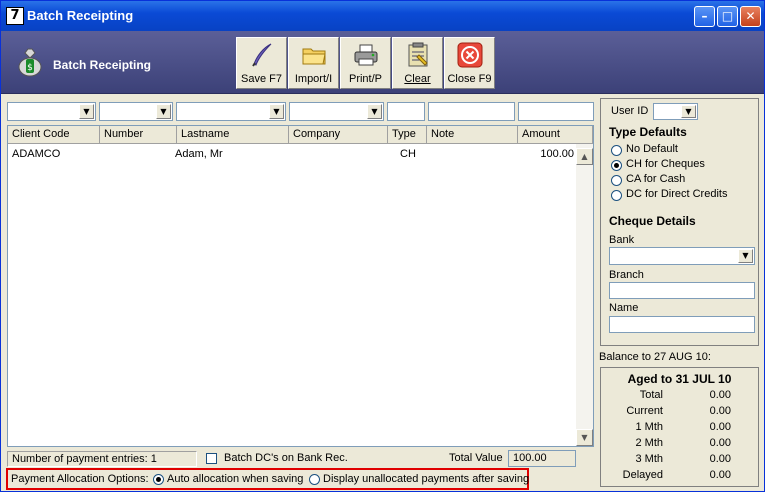 Image resolution: width=765 pixels, height=492 pixels. Describe the element at coordinates (655, 357) in the screenshot. I see `balance-label: Balance to 27 AUG 10:` at that location.